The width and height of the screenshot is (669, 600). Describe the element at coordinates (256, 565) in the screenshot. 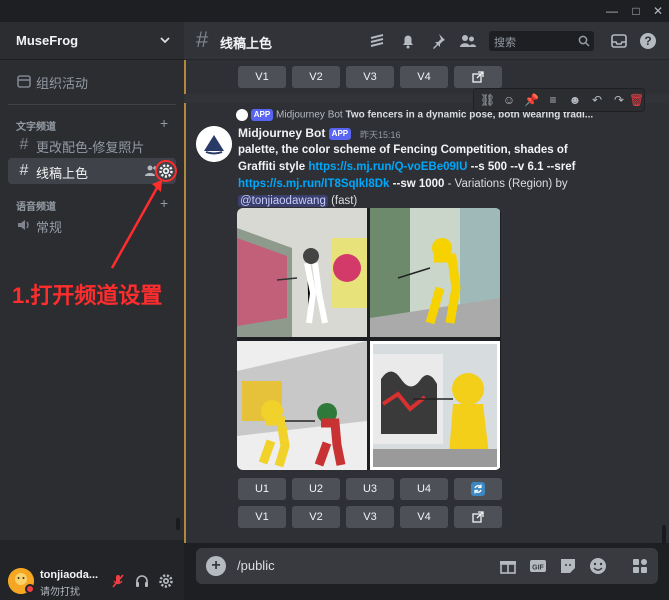

I see `message-input: /public` at that location.